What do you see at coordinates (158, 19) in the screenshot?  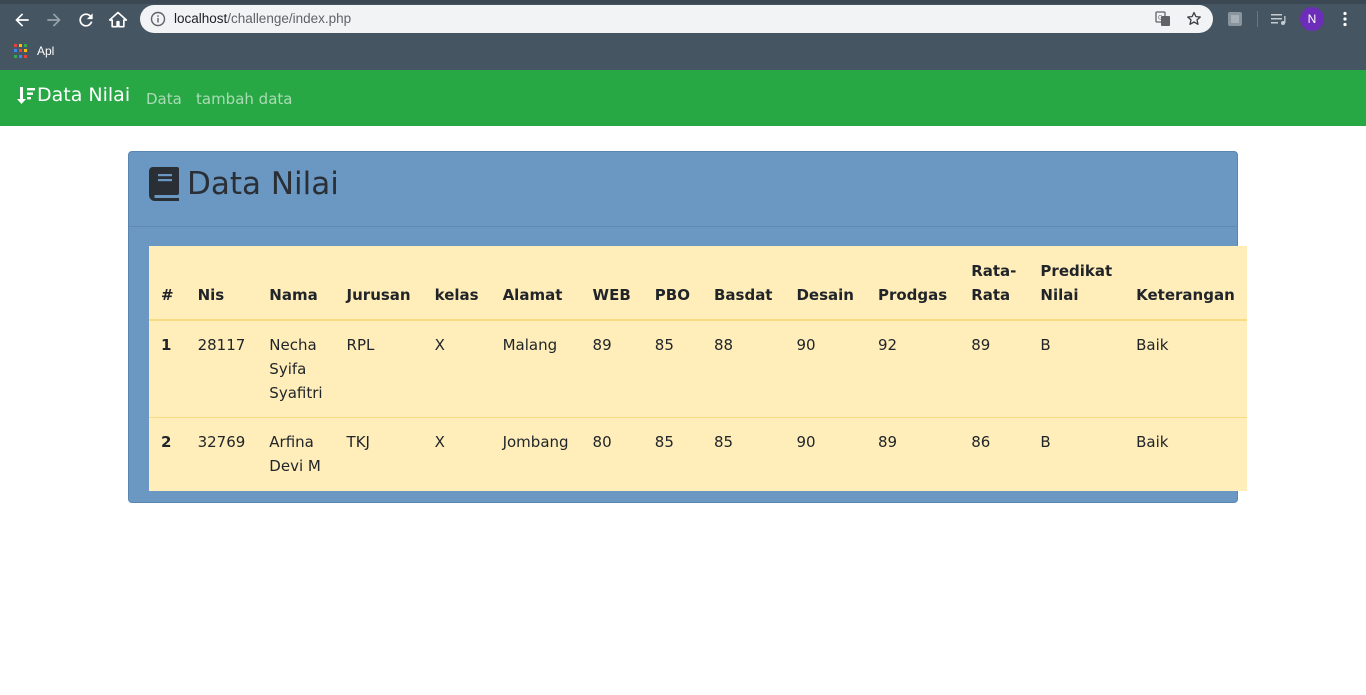 I see `info-icon` at bounding box center [158, 19].